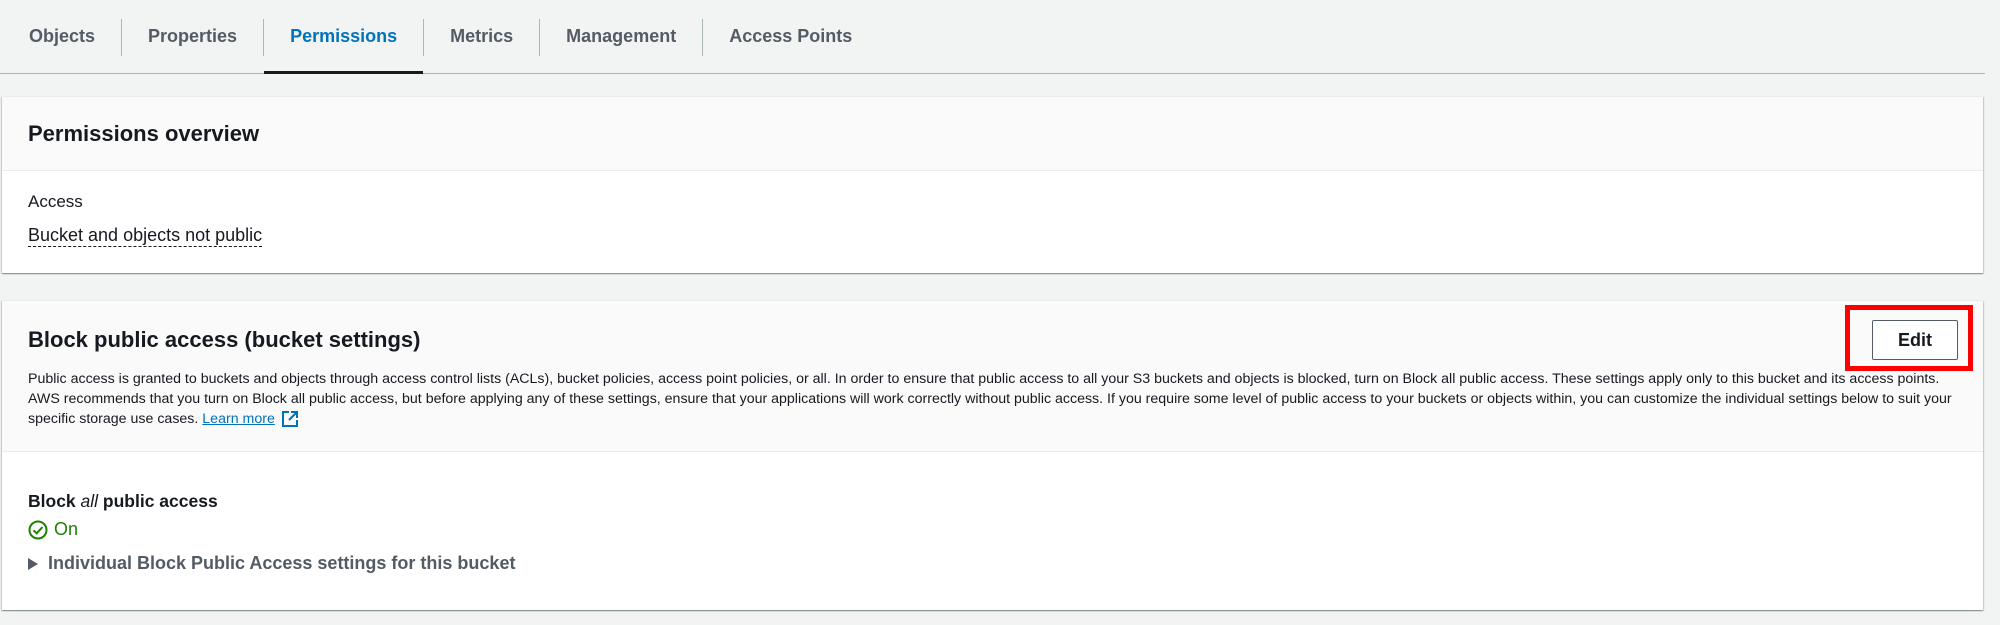 The height and width of the screenshot is (625, 2000). What do you see at coordinates (53, 529) in the screenshot?
I see `block-all-status: On` at bounding box center [53, 529].